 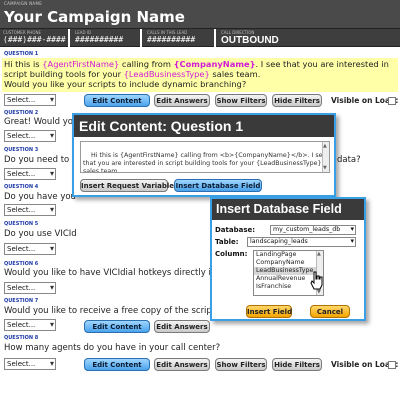 I want to click on edit-content-button-q7: Edit Content, so click(x=117, y=326).